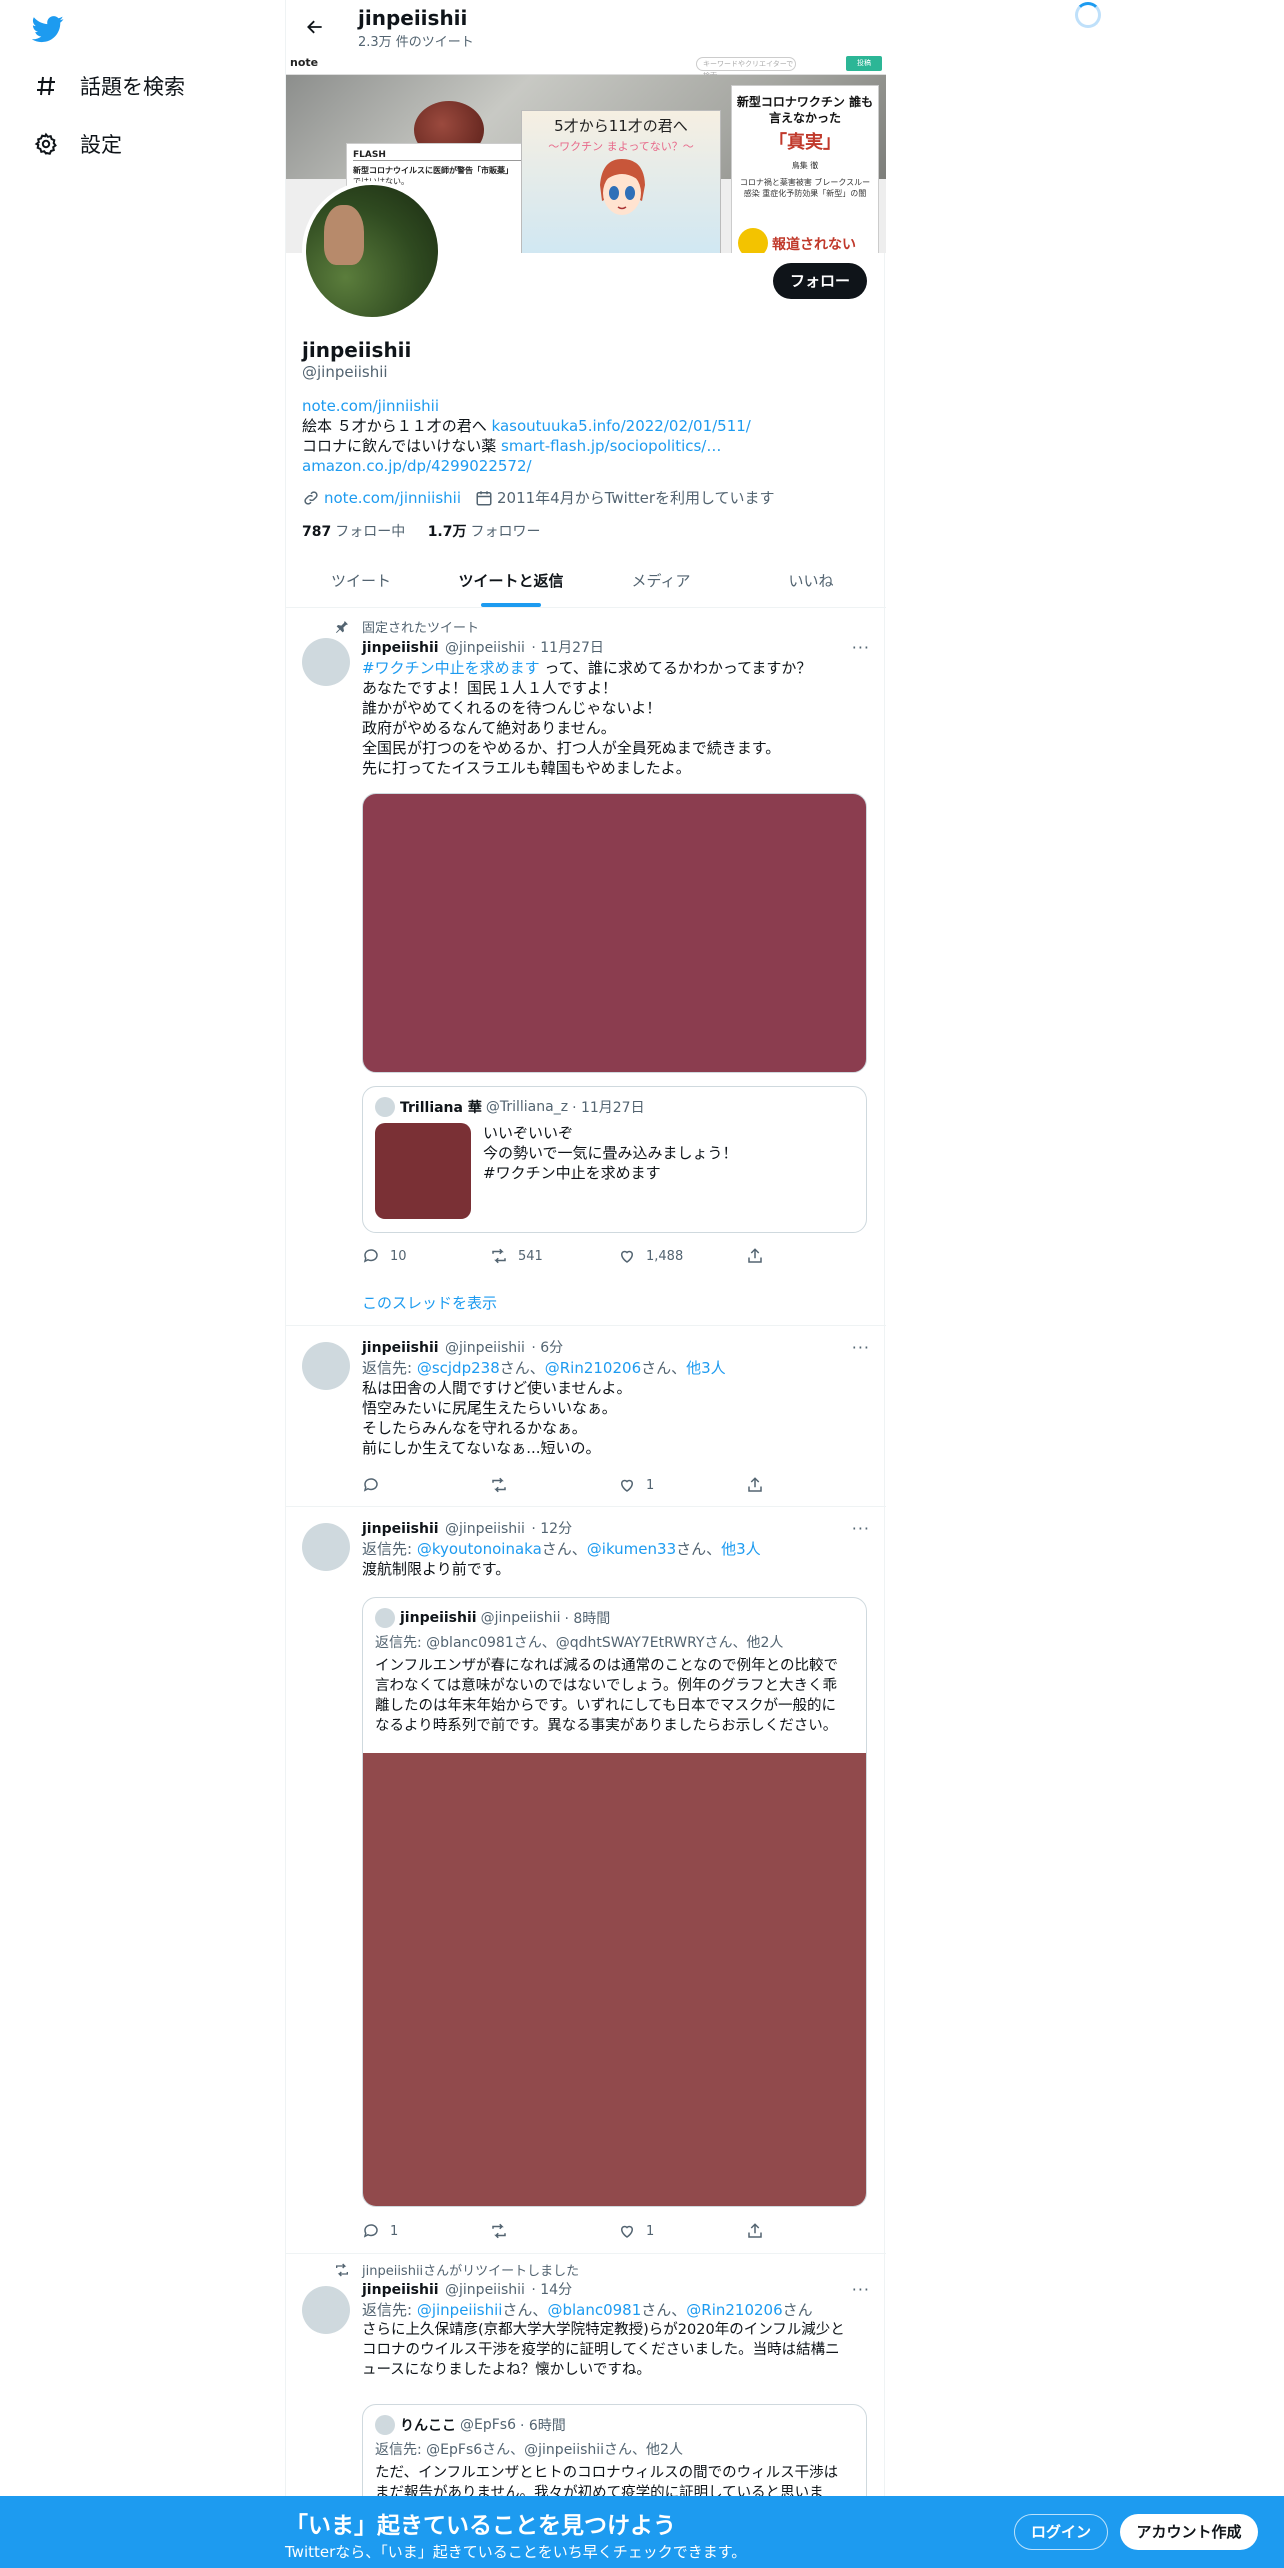 This screenshot has width=1284, height=2568. I want to click on tweet-actions: 10 541 1,488, so click(618, 1256).